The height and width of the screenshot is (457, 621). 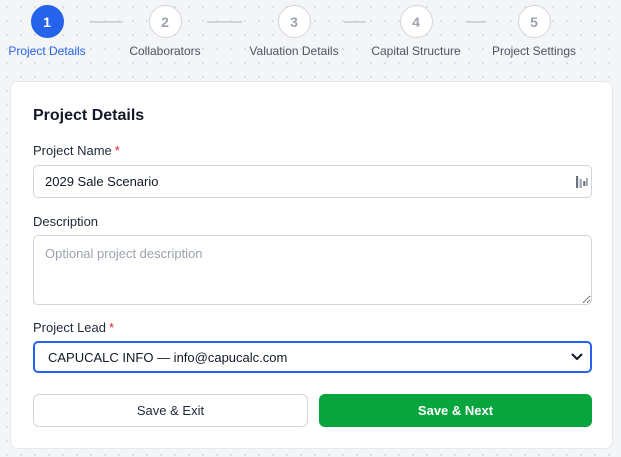 I want to click on project-lead-selected-value: CAPUCALC INFO — info@capucalc.com, so click(x=168, y=357).